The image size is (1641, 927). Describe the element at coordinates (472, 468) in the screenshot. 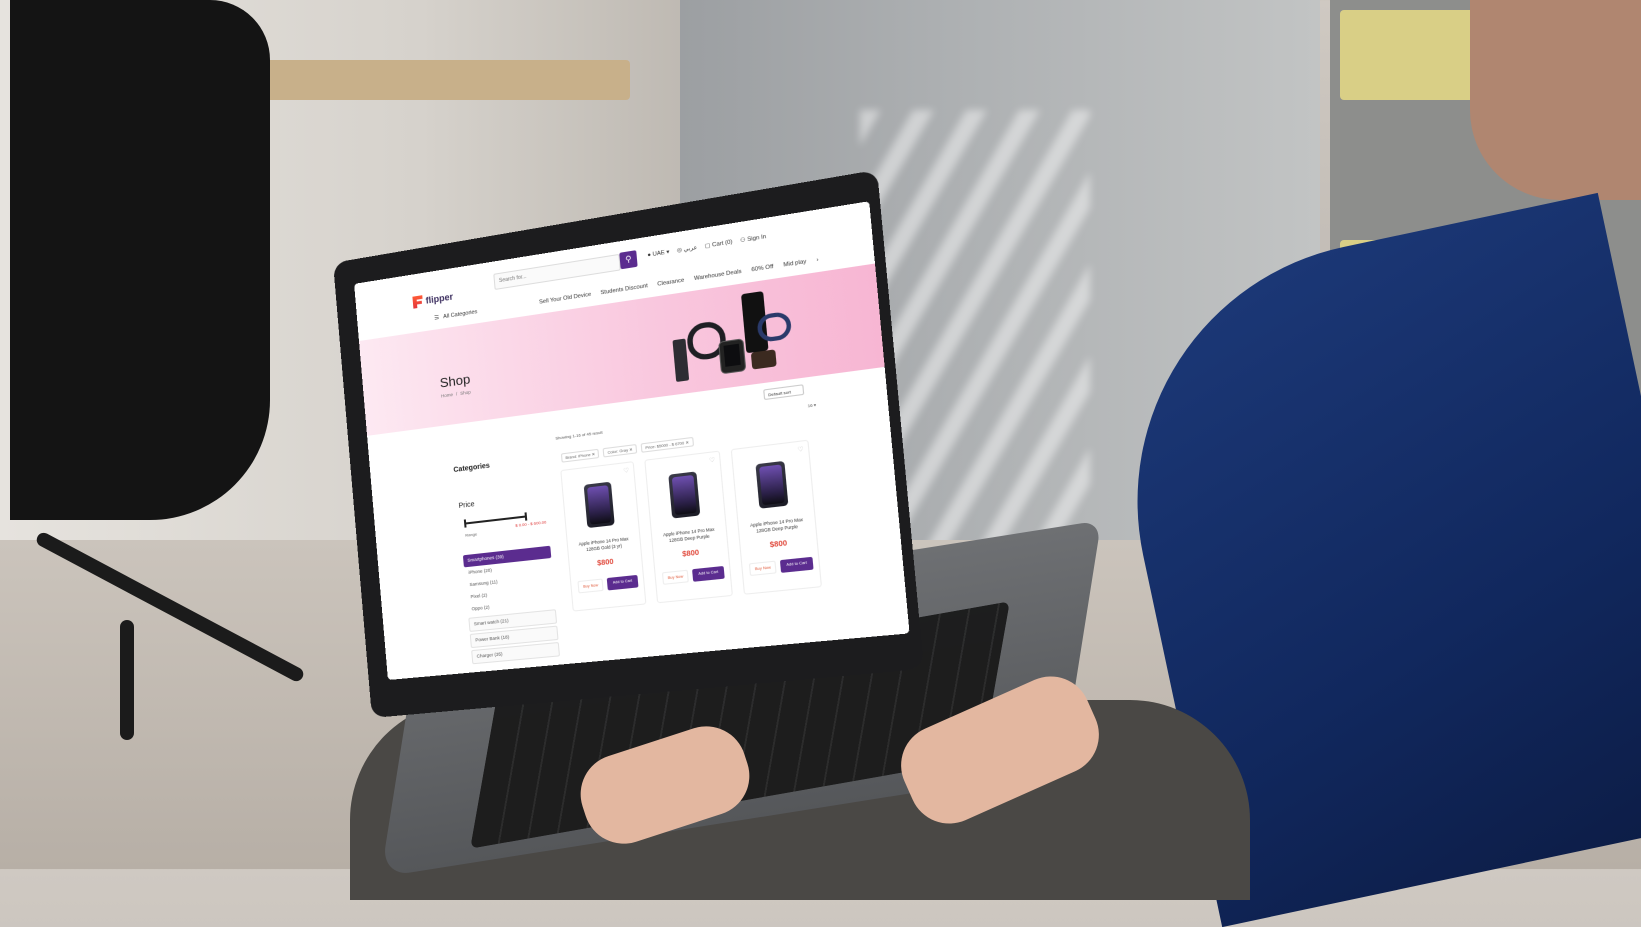

I see `categories-title: Categories` at that location.